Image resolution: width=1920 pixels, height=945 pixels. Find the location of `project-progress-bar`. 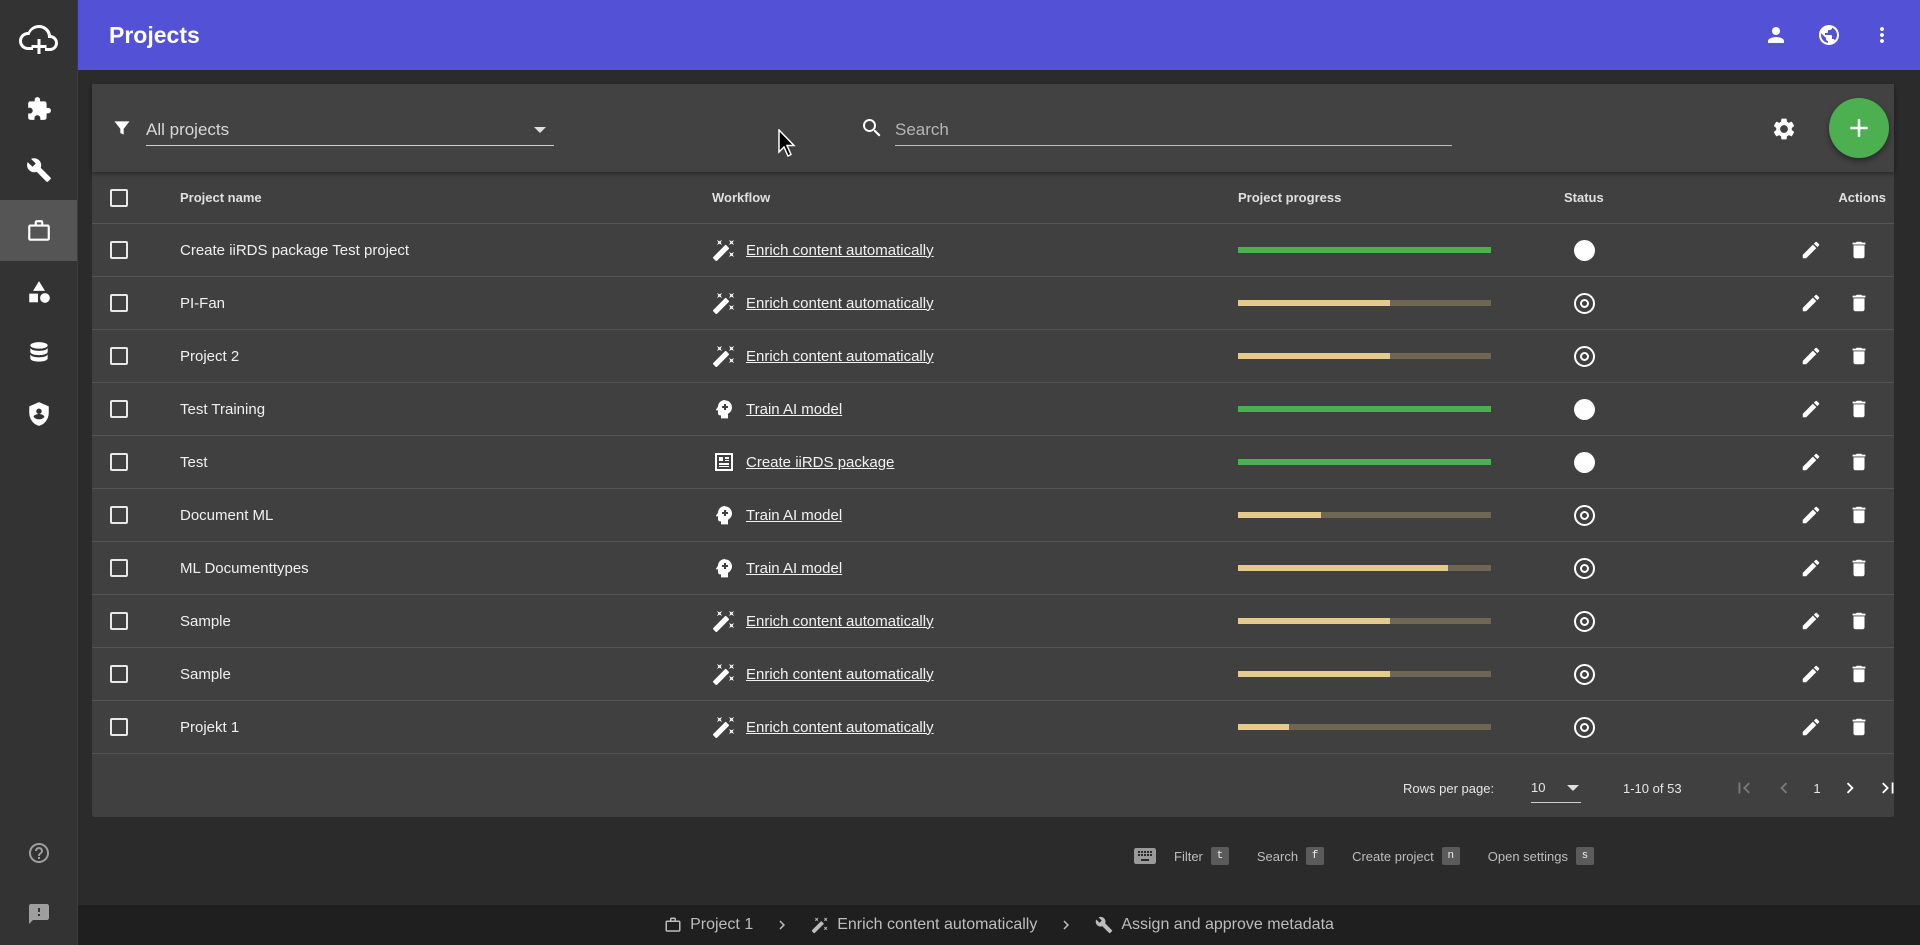

project-progress-bar is located at coordinates (1364, 409).